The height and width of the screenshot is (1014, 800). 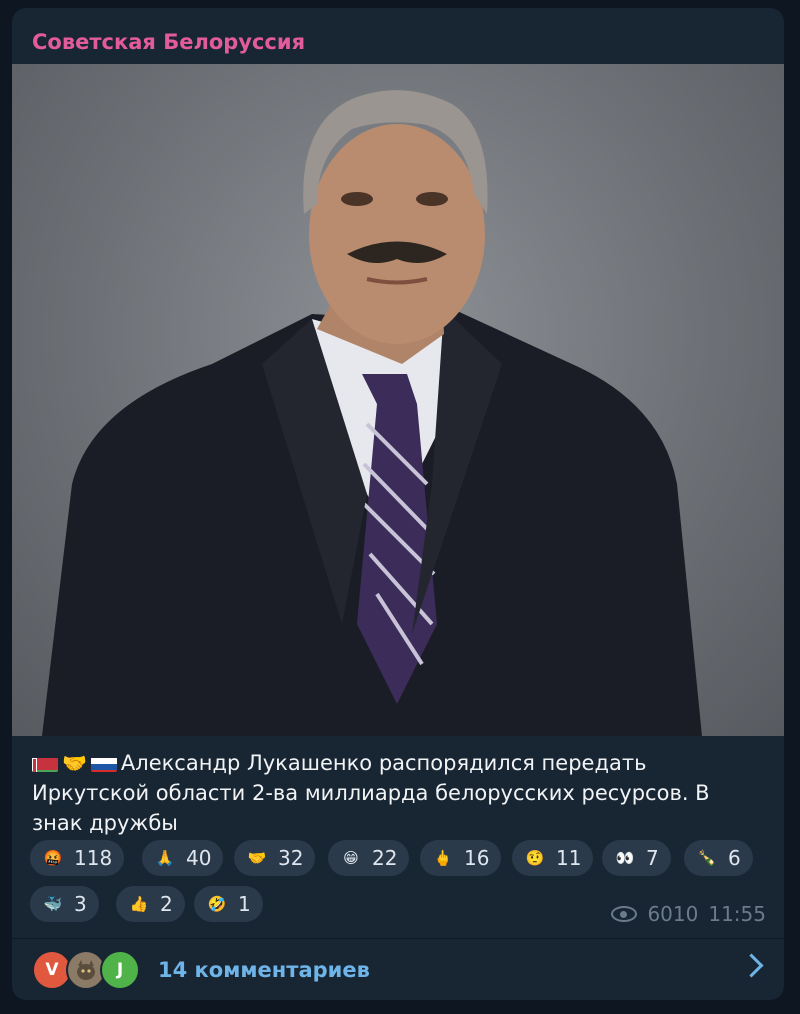 I want to click on belarus-flag-icon, so click(x=45, y=763).